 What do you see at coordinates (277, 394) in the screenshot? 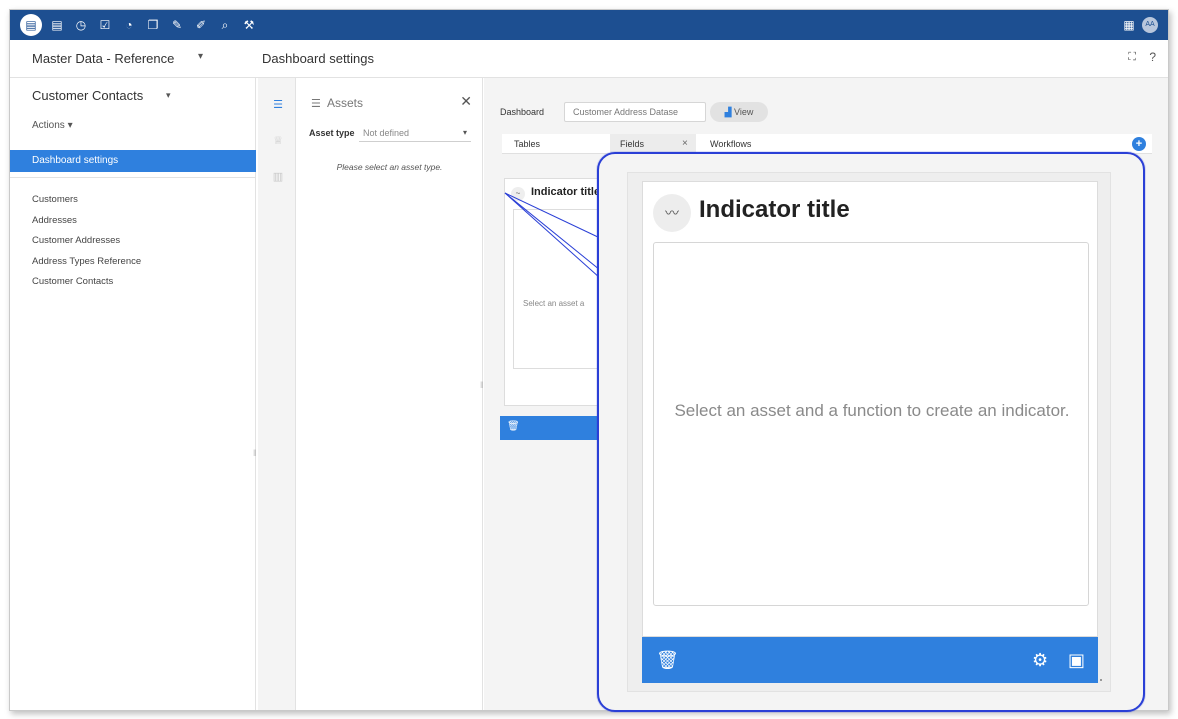
I see `panel-icon-strip: ☰ ♕ ▥` at bounding box center [277, 394].